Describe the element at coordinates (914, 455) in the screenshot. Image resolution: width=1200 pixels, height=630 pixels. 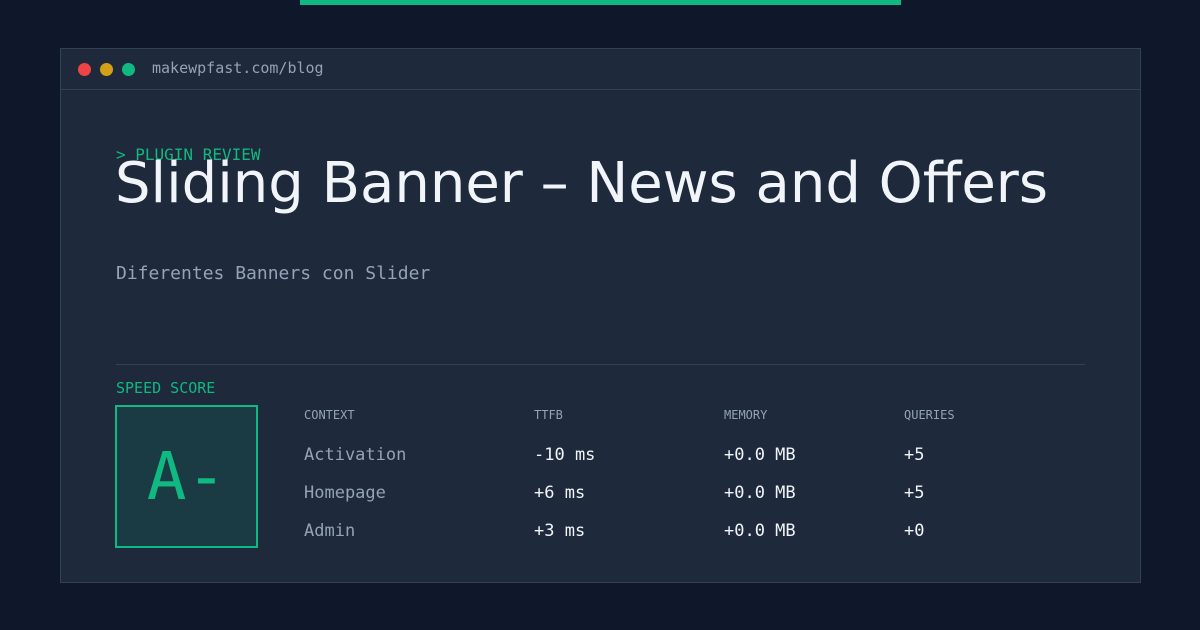
I see `row-activation-queries: +5` at that location.